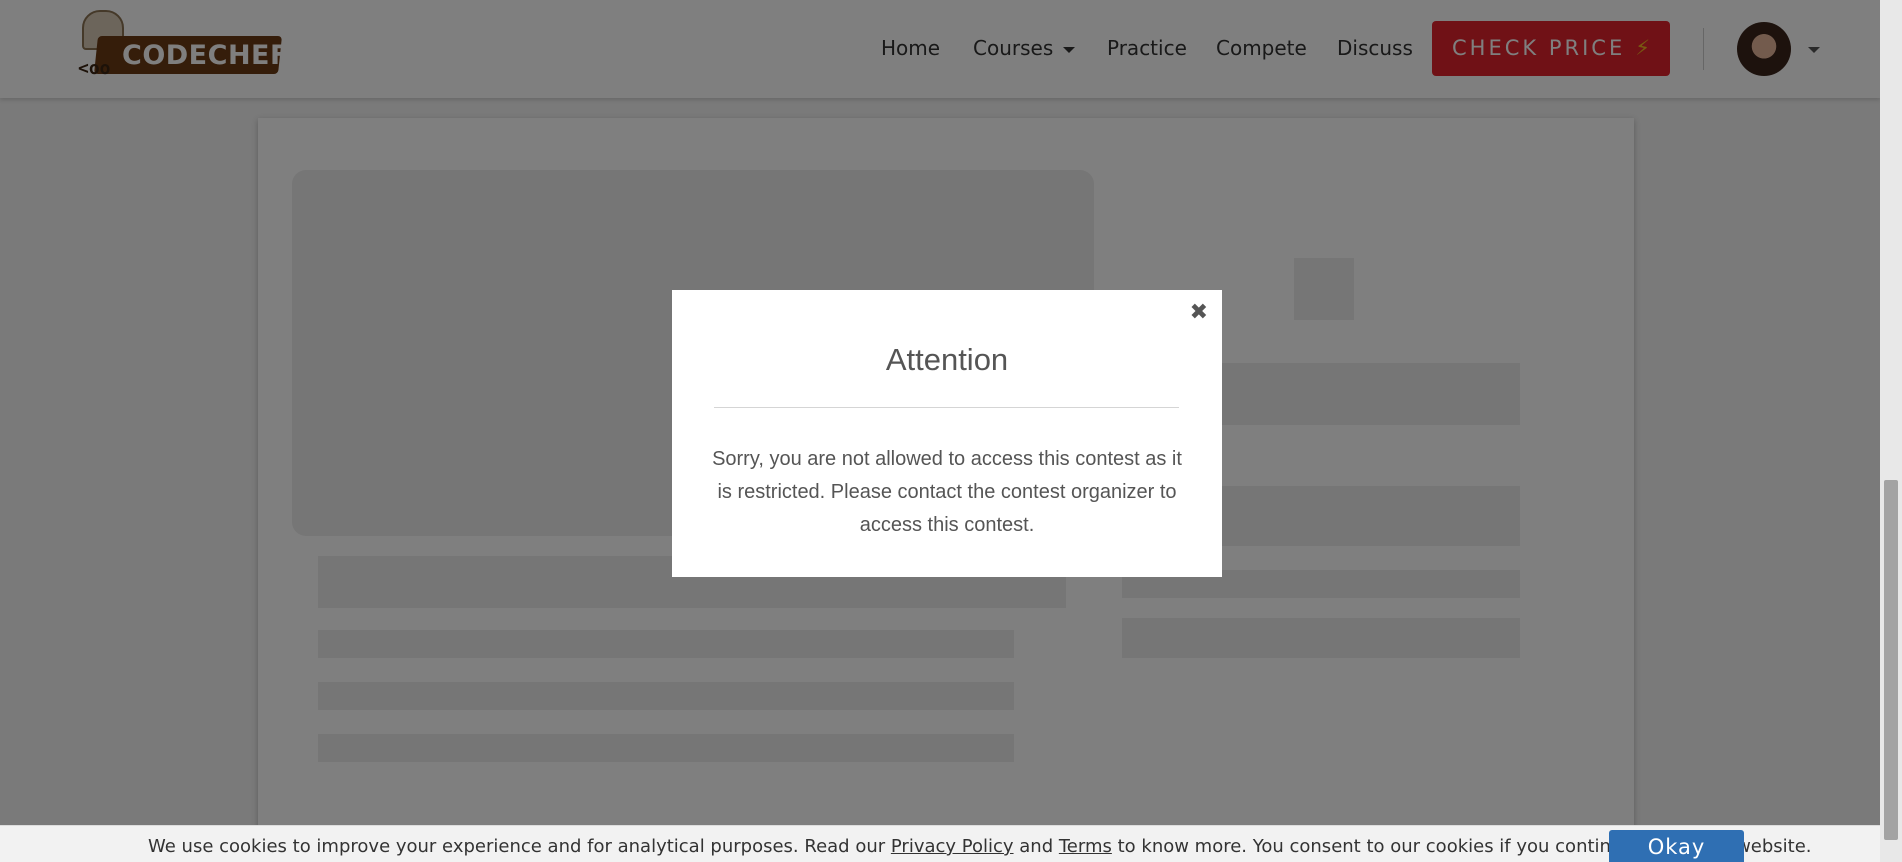 Image resolution: width=1902 pixels, height=862 pixels. What do you see at coordinates (952, 846) in the screenshot?
I see `privacy-policy-link: Privacy Policy` at bounding box center [952, 846].